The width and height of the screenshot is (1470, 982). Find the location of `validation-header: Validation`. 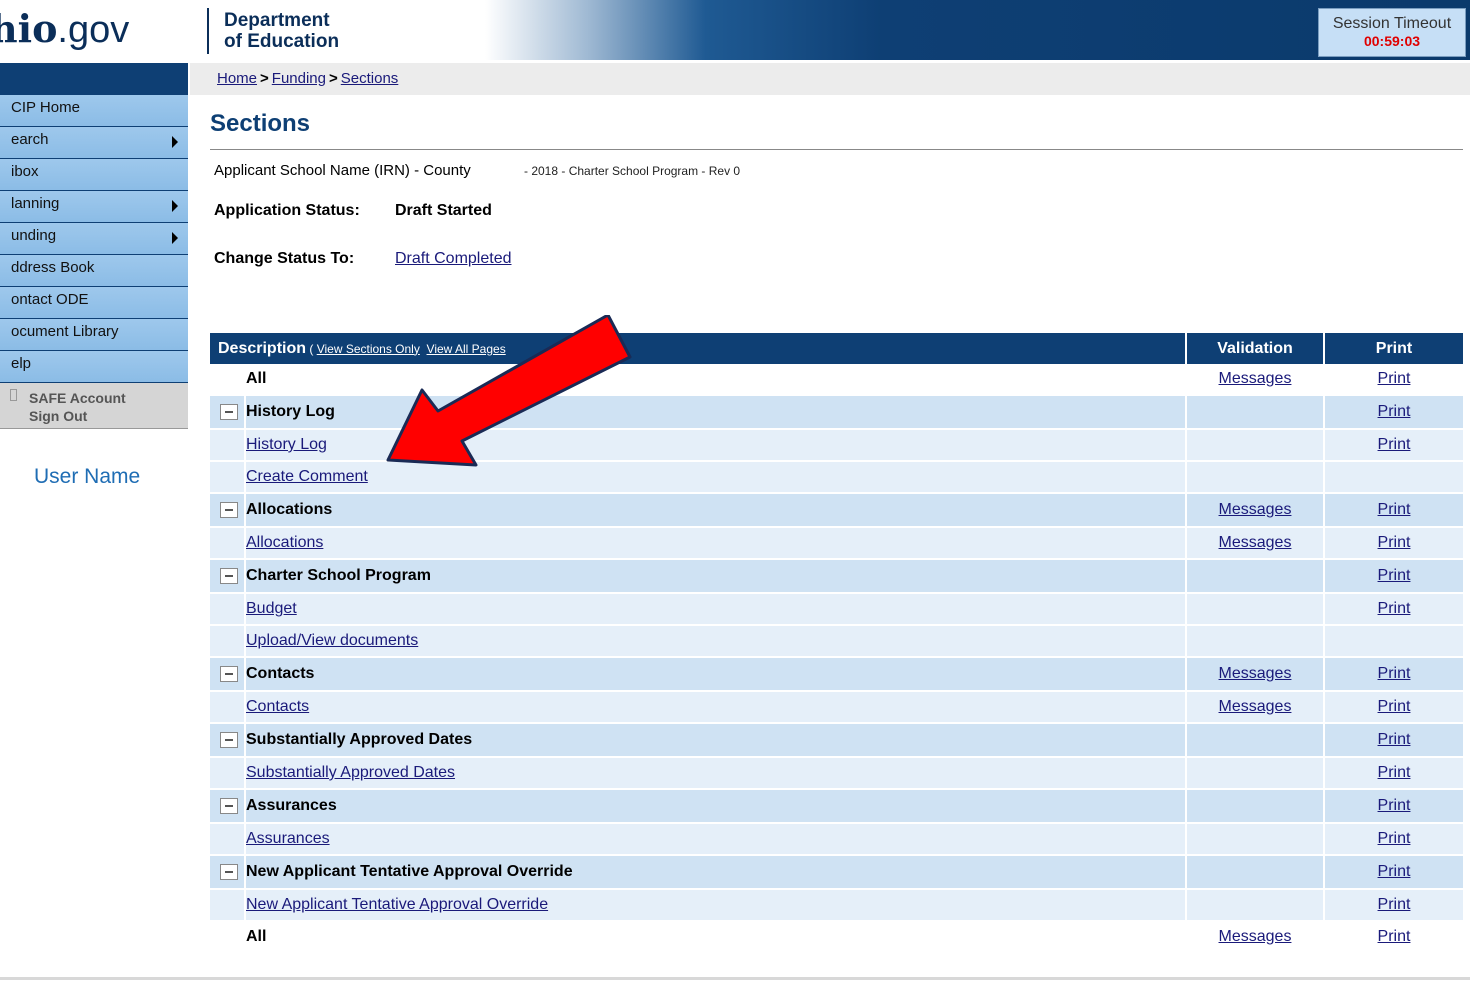

validation-header: Validation is located at coordinates (1255, 348).